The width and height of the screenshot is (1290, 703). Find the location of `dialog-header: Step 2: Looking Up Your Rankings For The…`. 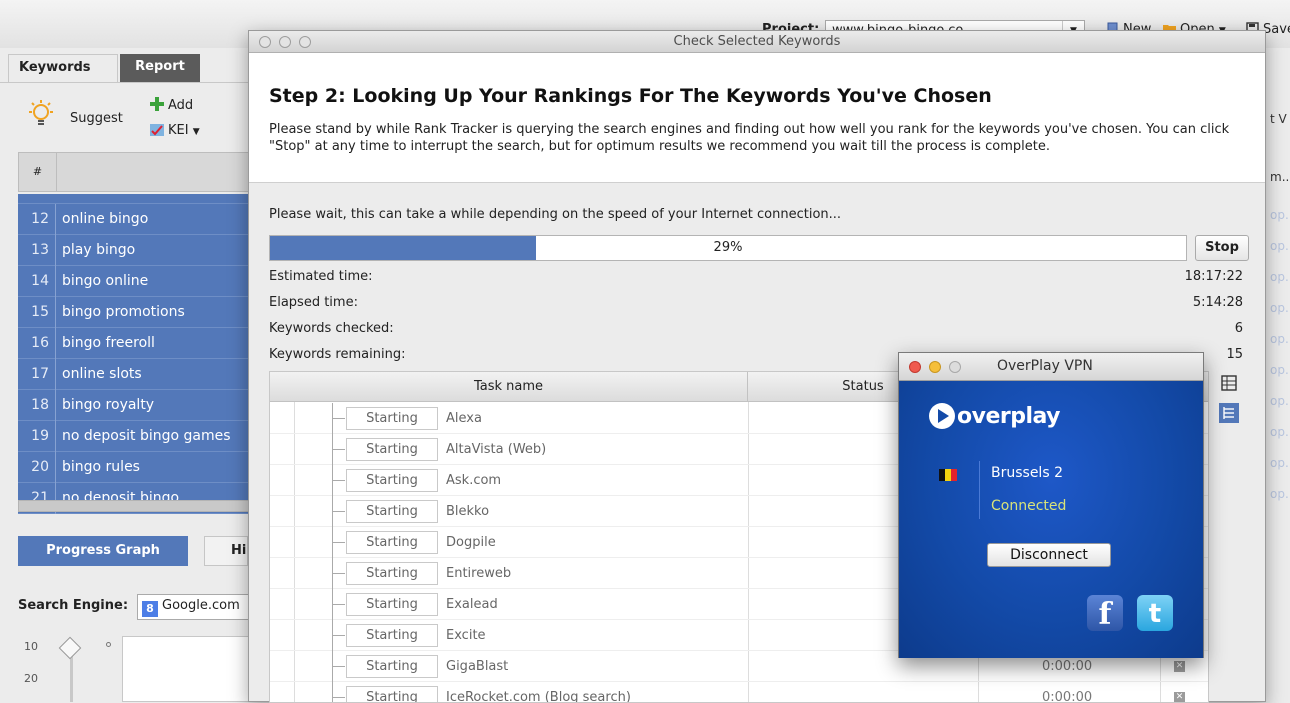

dialog-header: Step 2: Looking Up Your Rankings For The… is located at coordinates (757, 118).